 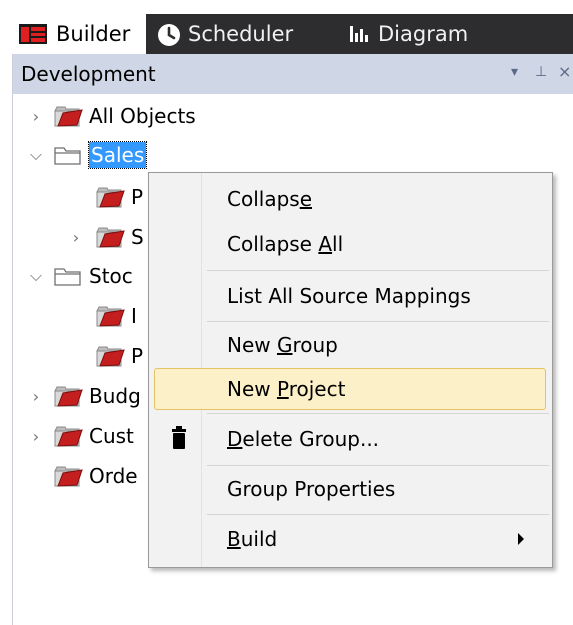 I want to click on tree-node-label: Budg, so click(x=115, y=396).